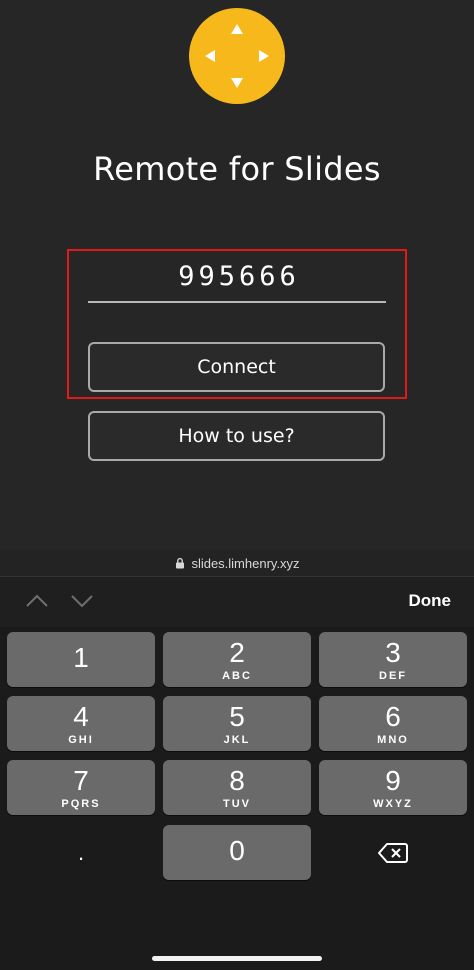  I want to click on key-digit: 3, so click(393, 652).